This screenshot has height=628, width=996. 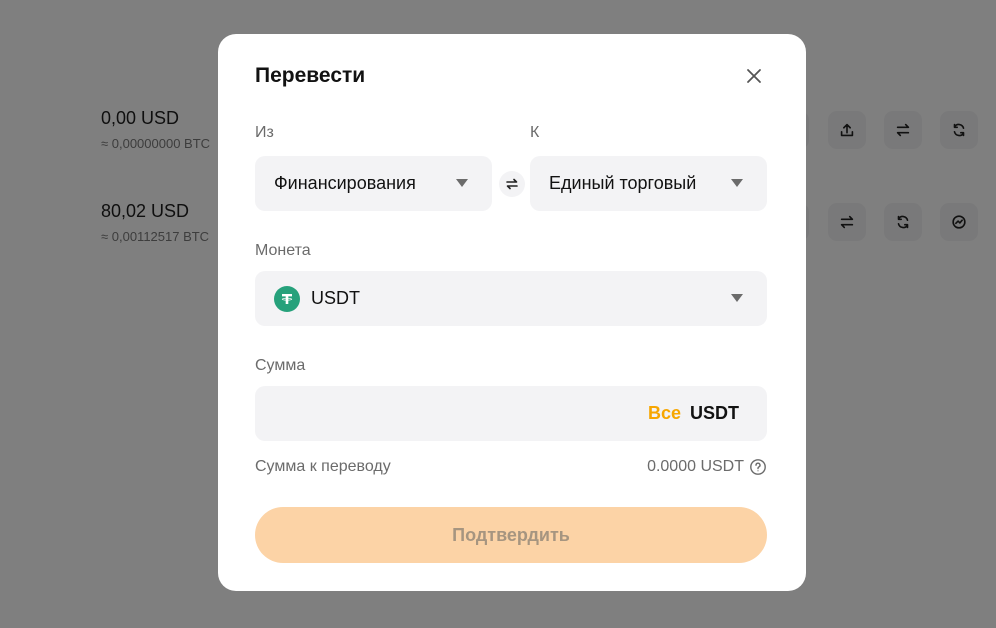 I want to click on swap-icon, so click(x=512, y=184).